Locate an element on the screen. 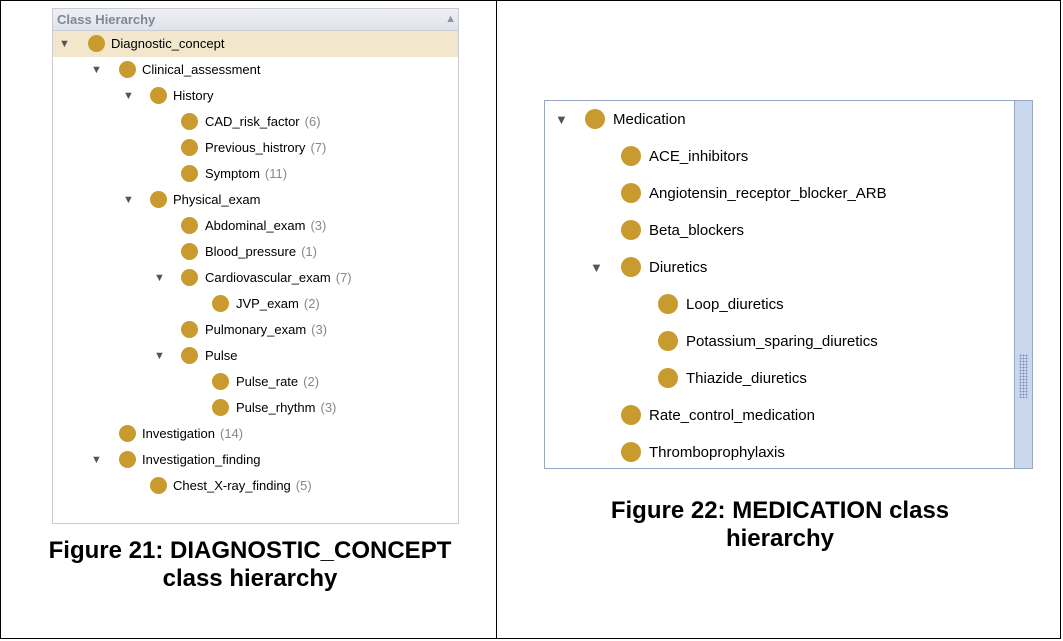 The image size is (1063, 641). tree-node-investigation-finding: ▼ Investigation_finding is located at coordinates (255, 460).